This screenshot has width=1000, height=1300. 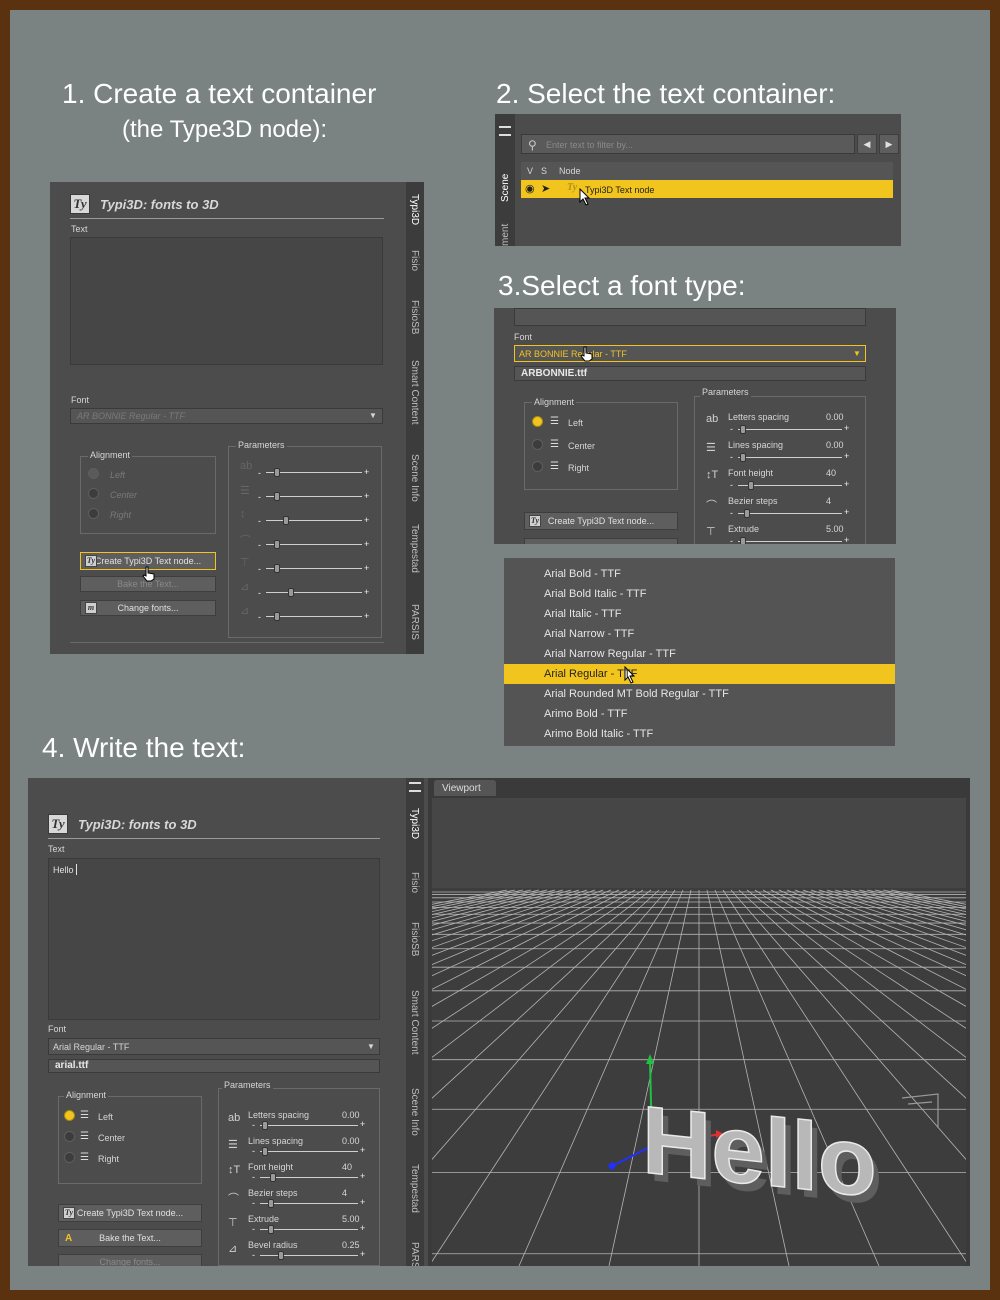 What do you see at coordinates (69, 1136) in the screenshot?
I see `p4-radio-center` at bounding box center [69, 1136].